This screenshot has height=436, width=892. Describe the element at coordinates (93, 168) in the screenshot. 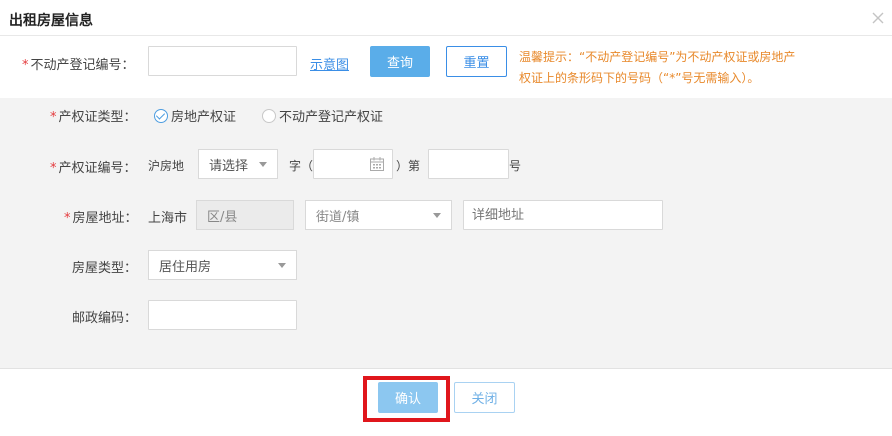

I see `cert-number-label: * 产权证编号：` at that location.